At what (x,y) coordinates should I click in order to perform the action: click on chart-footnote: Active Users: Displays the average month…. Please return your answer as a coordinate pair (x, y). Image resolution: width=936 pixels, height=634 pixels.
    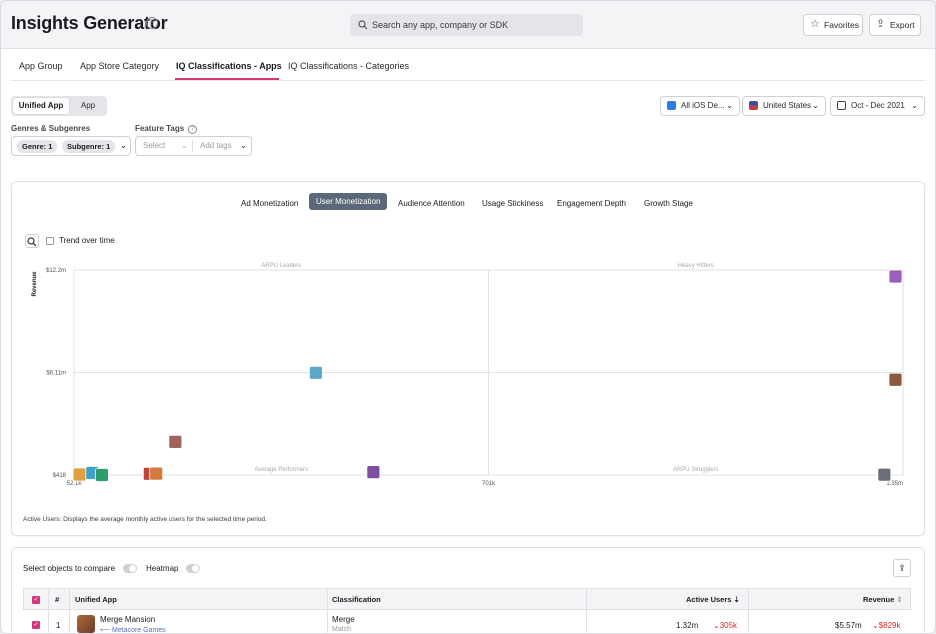
    Looking at the image, I should click on (145, 519).